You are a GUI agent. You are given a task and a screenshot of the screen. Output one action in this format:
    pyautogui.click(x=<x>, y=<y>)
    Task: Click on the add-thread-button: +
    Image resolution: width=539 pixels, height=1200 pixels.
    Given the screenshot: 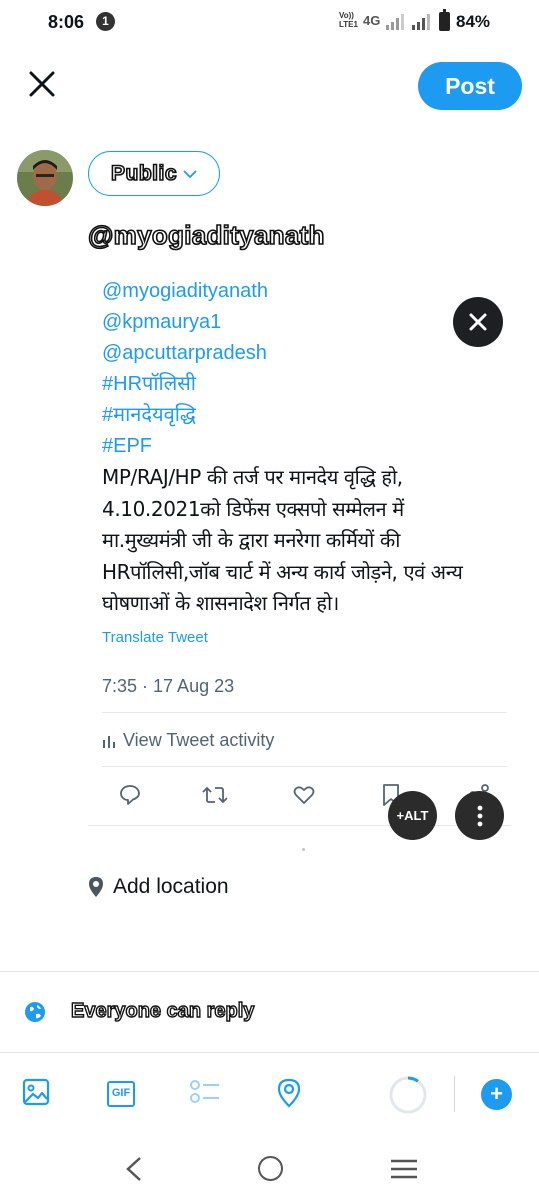 What is the action you would take?
    pyautogui.click(x=496, y=1094)
    